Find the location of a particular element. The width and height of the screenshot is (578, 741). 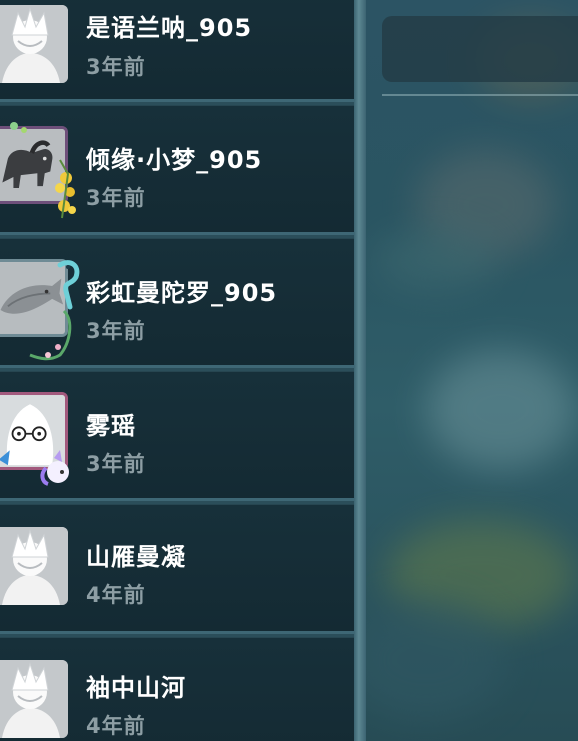

friend-row: 袖中山河 4年前 is located at coordinates (177, 689).